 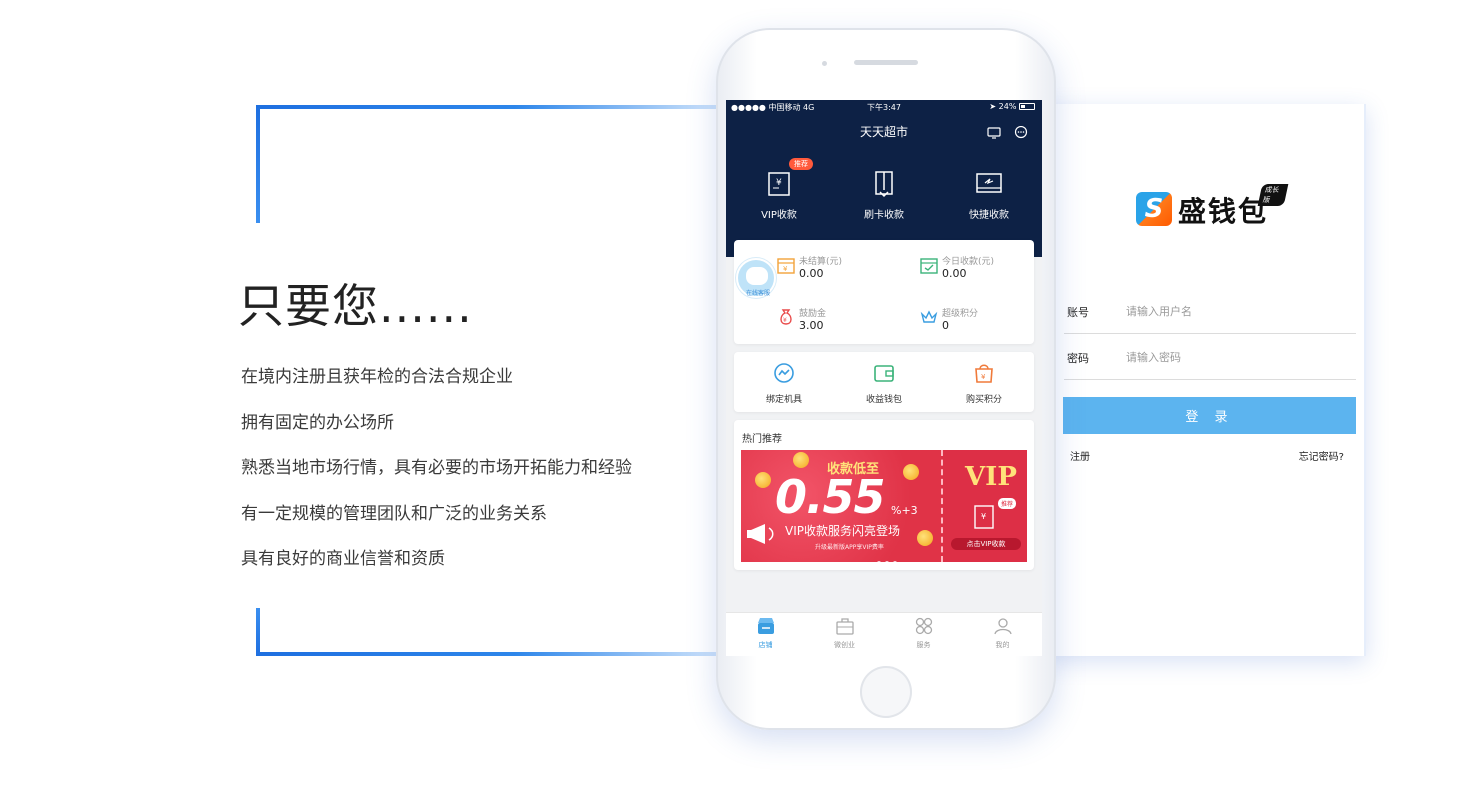 What do you see at coordinates (1078, 358) in the screenshot?
I see `password-label: 密码` at bounding box center [1078, 358].